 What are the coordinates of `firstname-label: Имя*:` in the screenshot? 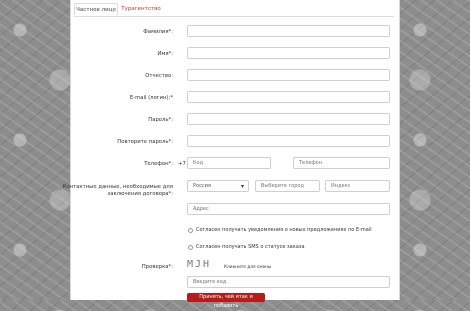 It's located at (165, 54).